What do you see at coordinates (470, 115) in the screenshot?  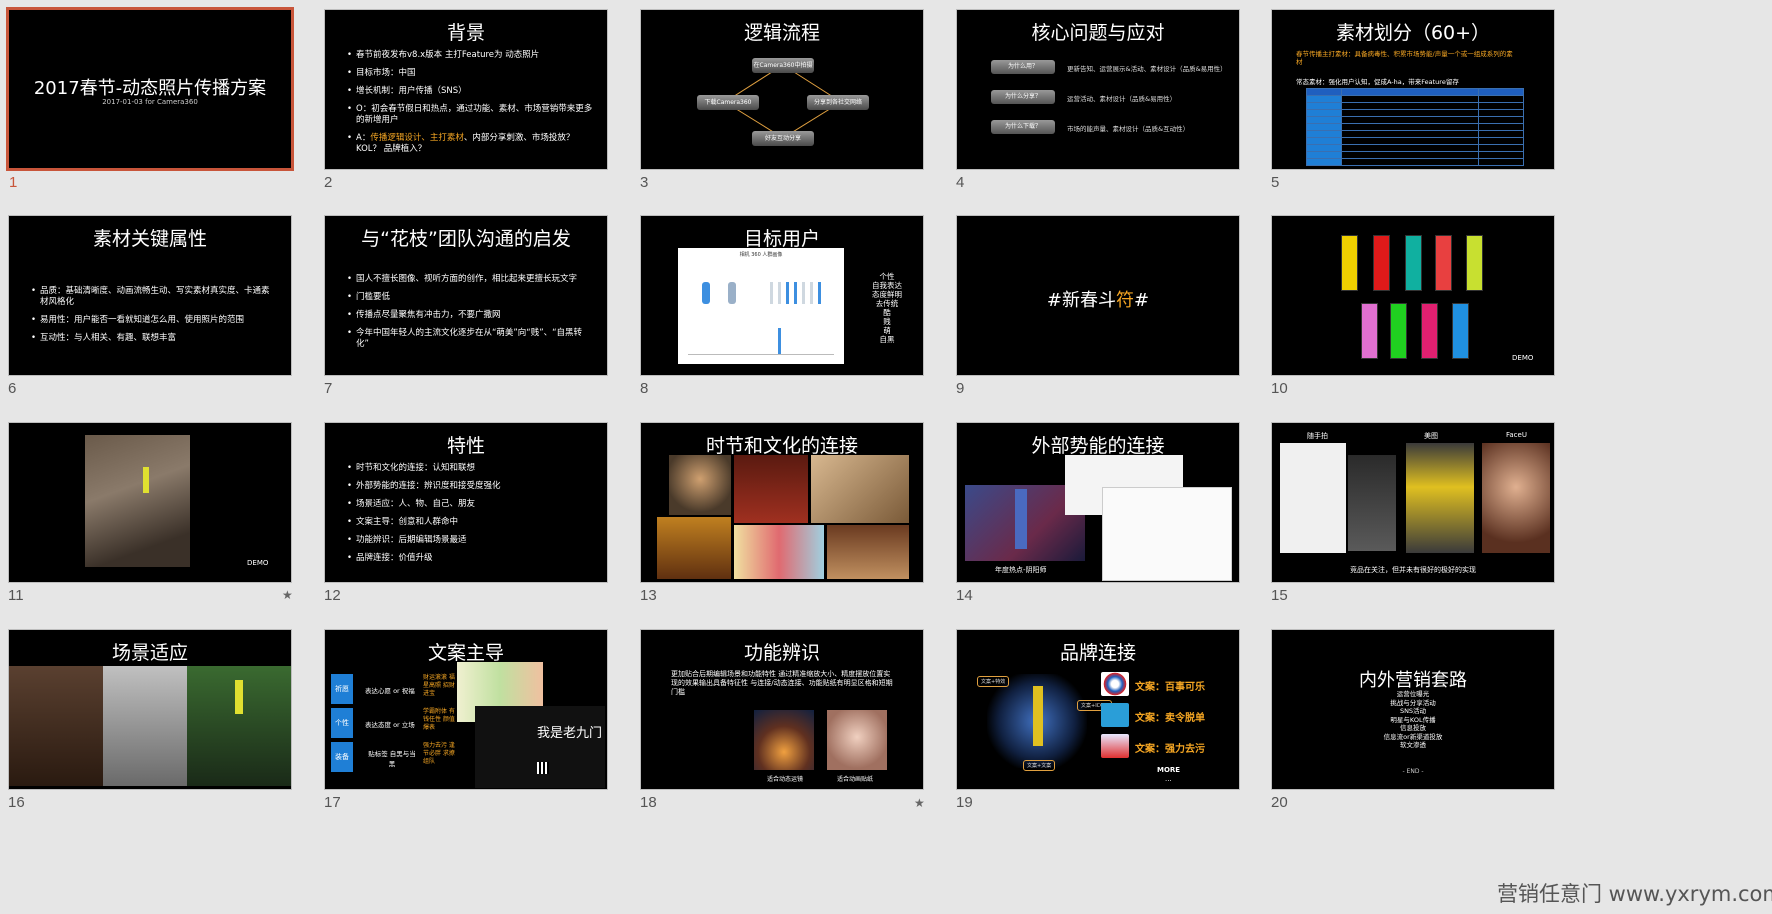 I see `bullet: O：初会春节假日和热点，通过功能、素材、市场营销带来更多的新增用户` at bounding box center [470, 115].